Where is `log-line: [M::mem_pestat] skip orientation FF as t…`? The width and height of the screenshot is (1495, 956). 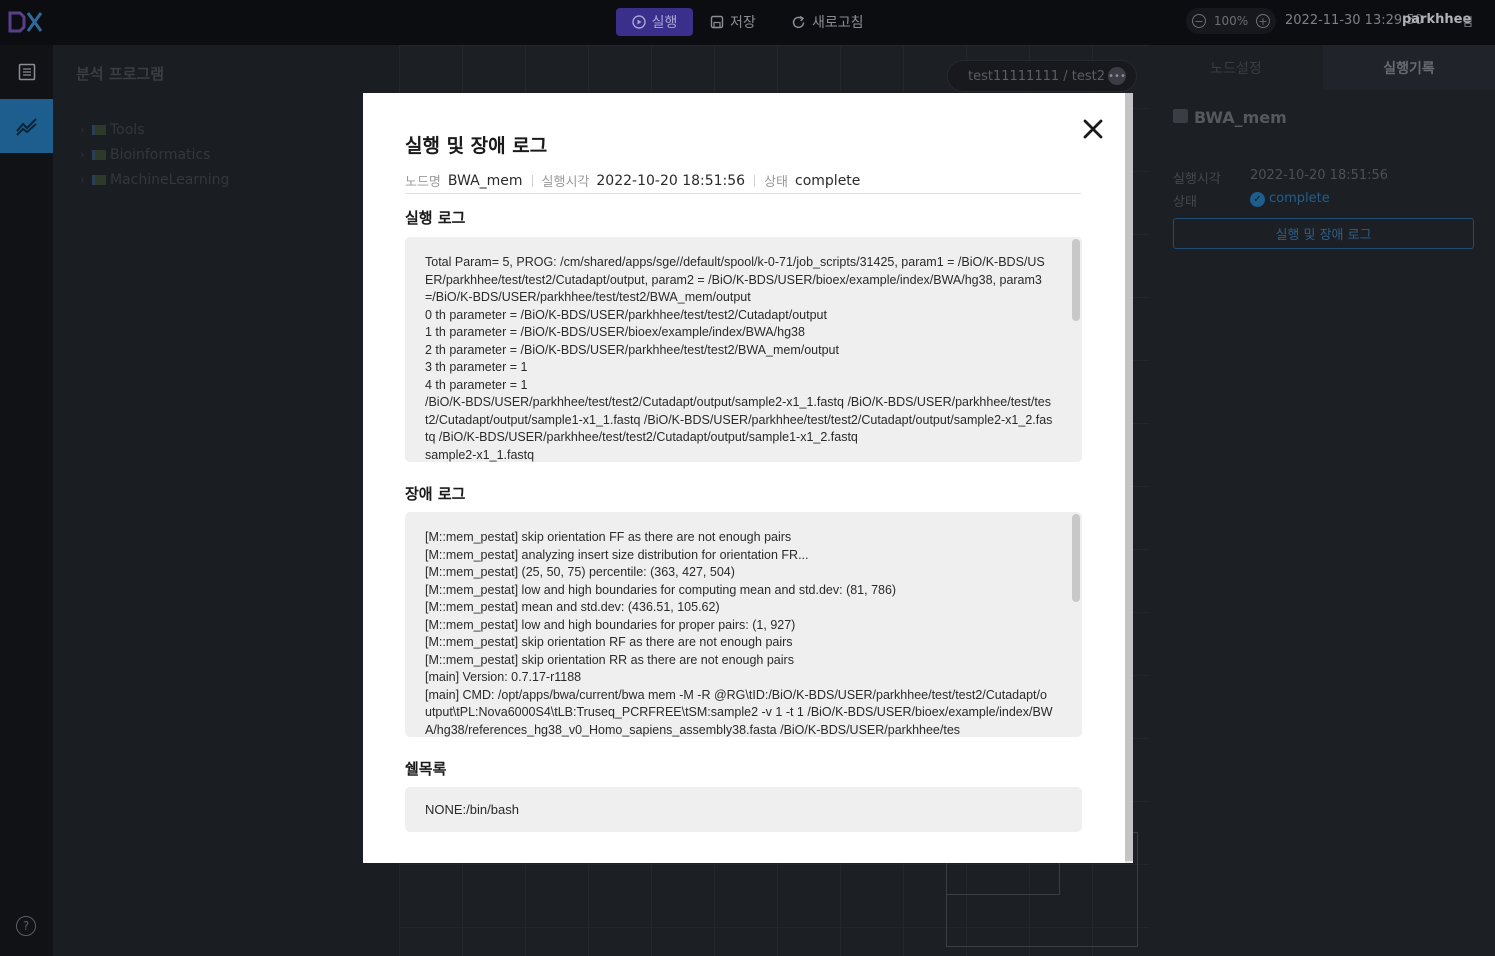 log-line: [M::mem_pestat] skip orientation FF as t… is located at coordinates (608, 537).